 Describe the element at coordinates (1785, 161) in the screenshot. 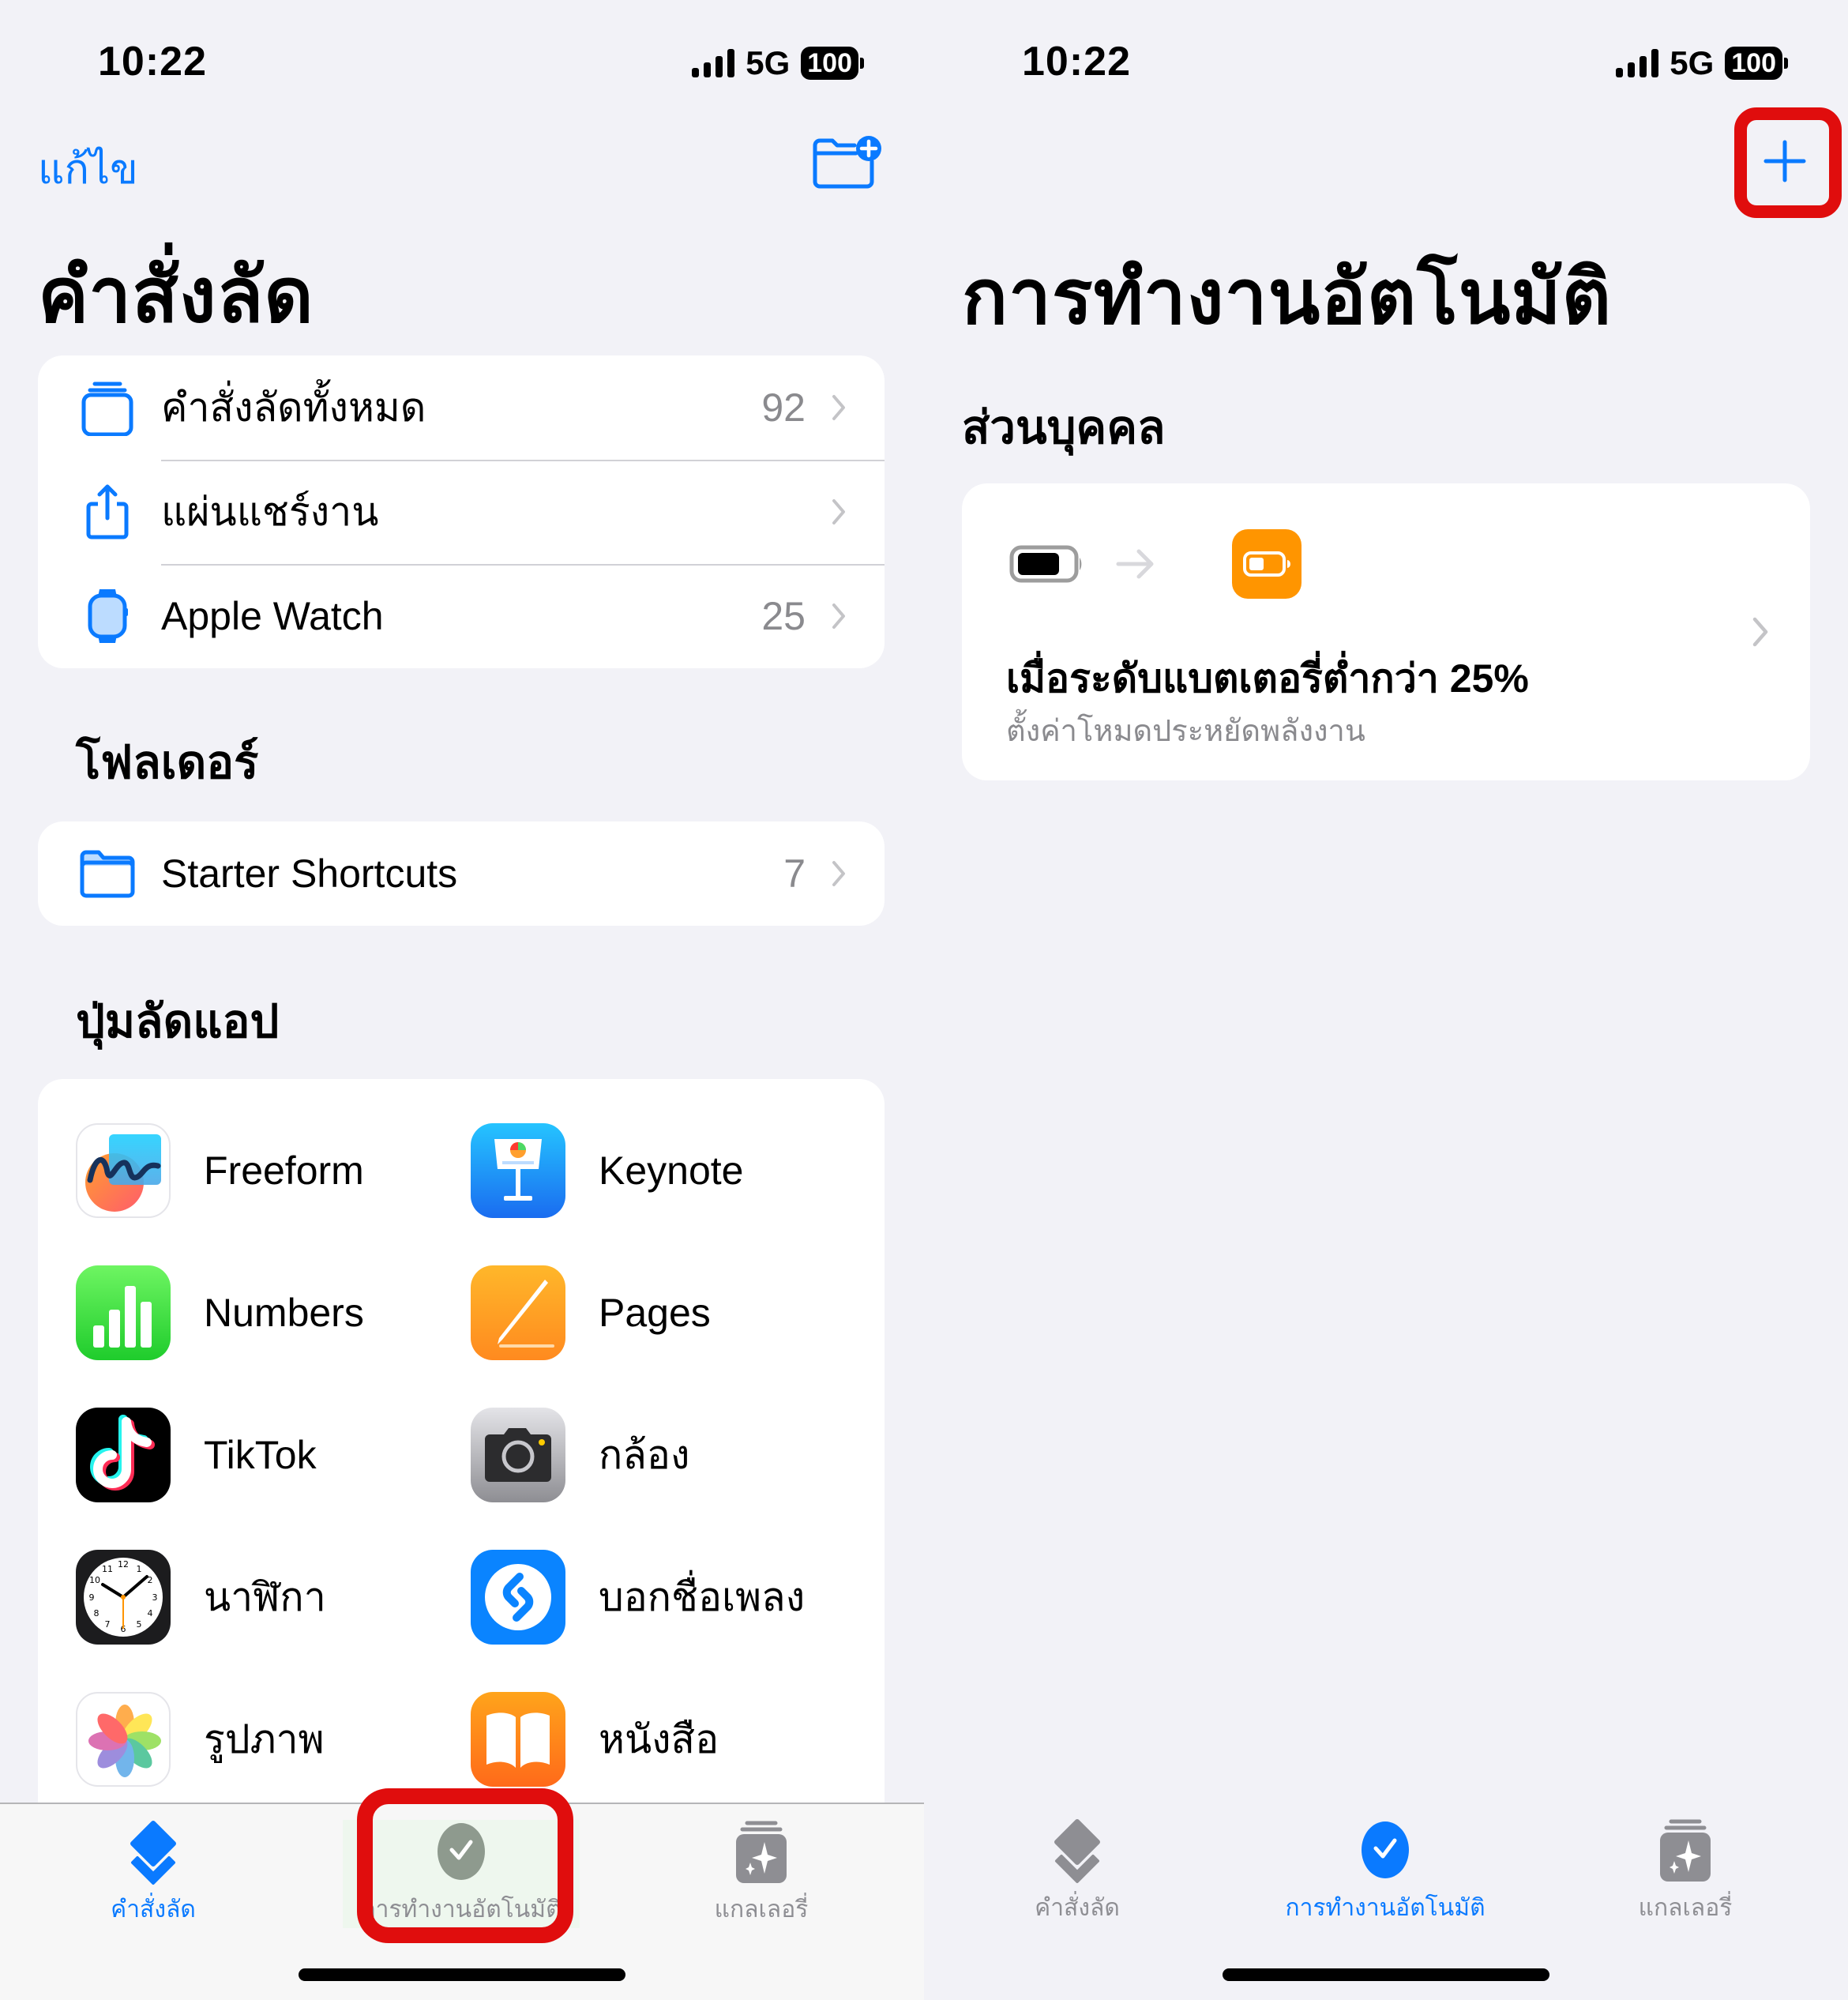

I see `plus-icon` at that location.